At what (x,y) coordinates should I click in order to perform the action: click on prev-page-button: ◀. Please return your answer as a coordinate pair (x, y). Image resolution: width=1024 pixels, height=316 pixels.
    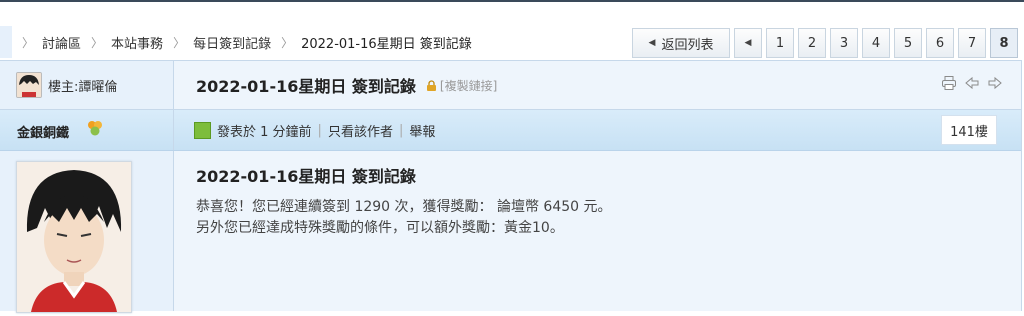
    Looking at the image, I should click on (748, 43).